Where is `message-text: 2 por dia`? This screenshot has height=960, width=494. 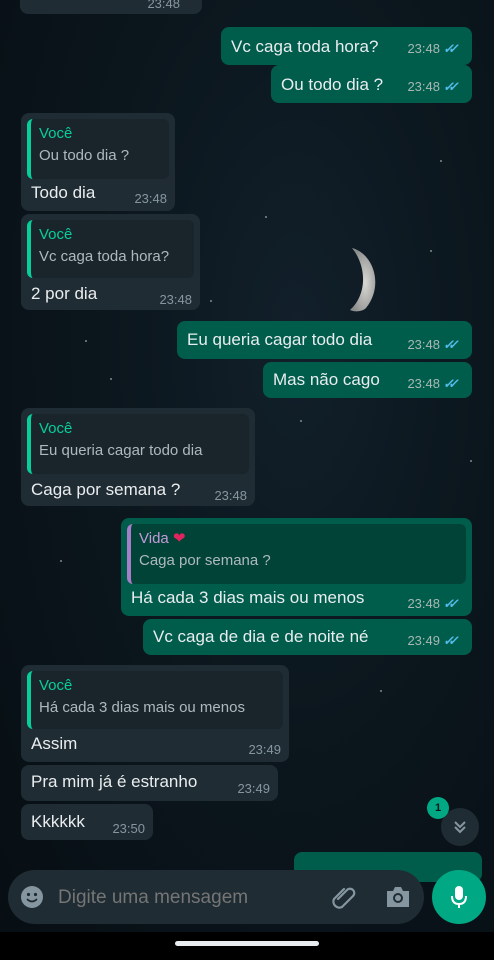
message-text: 2 por dia is located at coordinates (64, 293).